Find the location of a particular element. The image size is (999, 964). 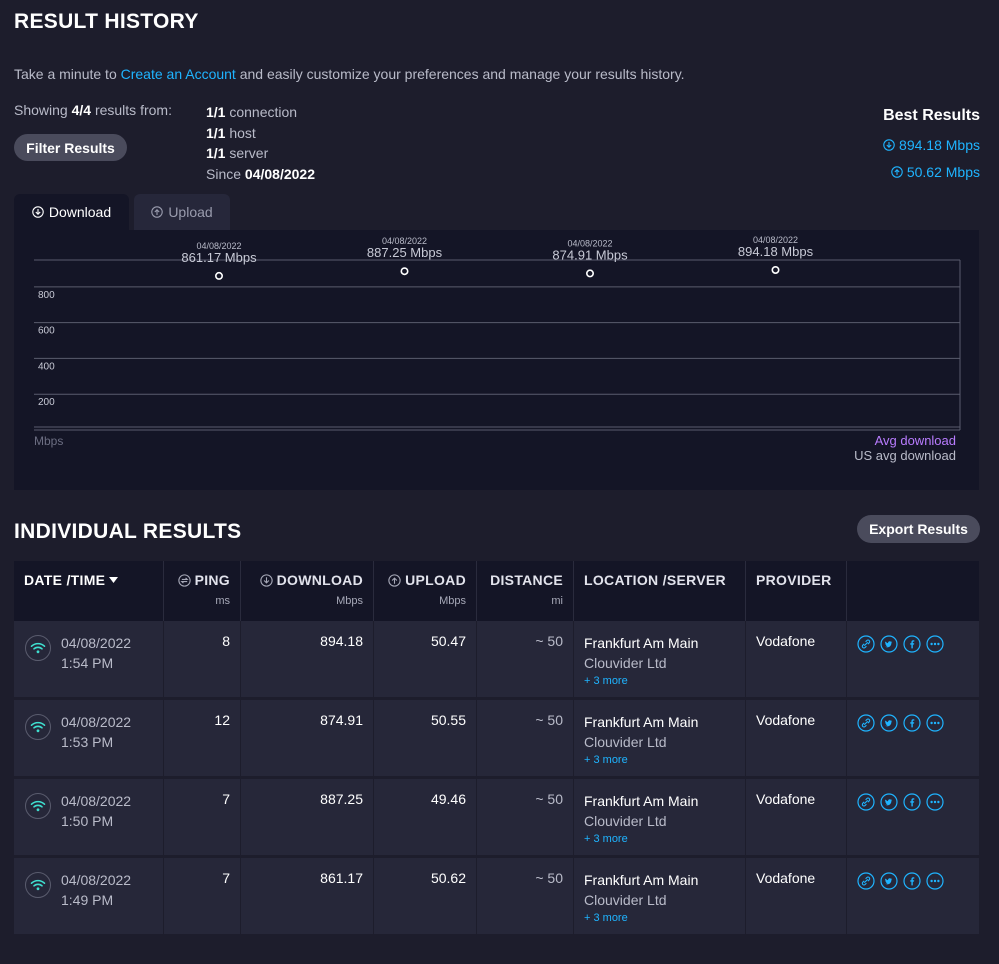

filter-results-button: Filter Results is located at coordinates (70, 147).